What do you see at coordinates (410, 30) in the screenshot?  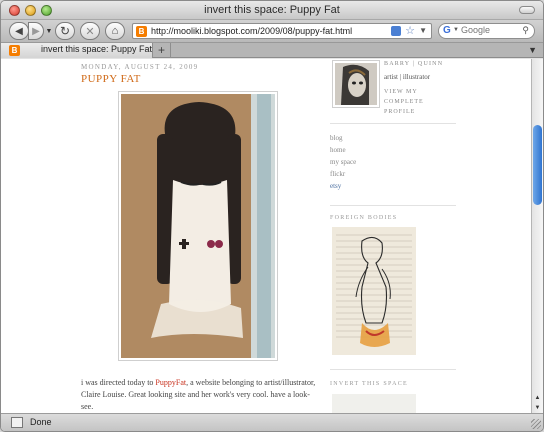 I see `bookmark-star-icon: ☆` at bounding box center [410, 30].